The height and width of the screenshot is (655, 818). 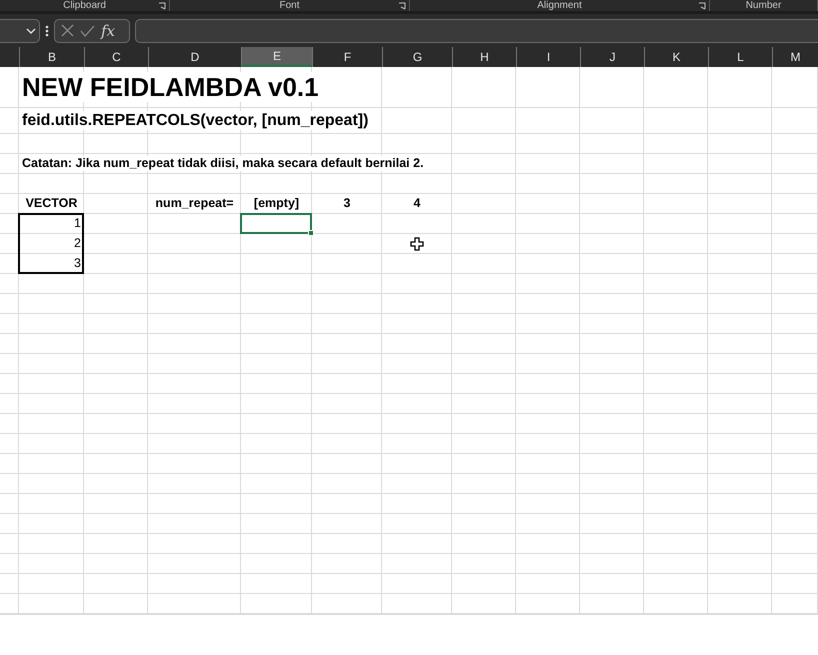 What do you see at coordinates (476, 30) in the screenshot?
I see `formula-input` at bounding box center [476, 30].